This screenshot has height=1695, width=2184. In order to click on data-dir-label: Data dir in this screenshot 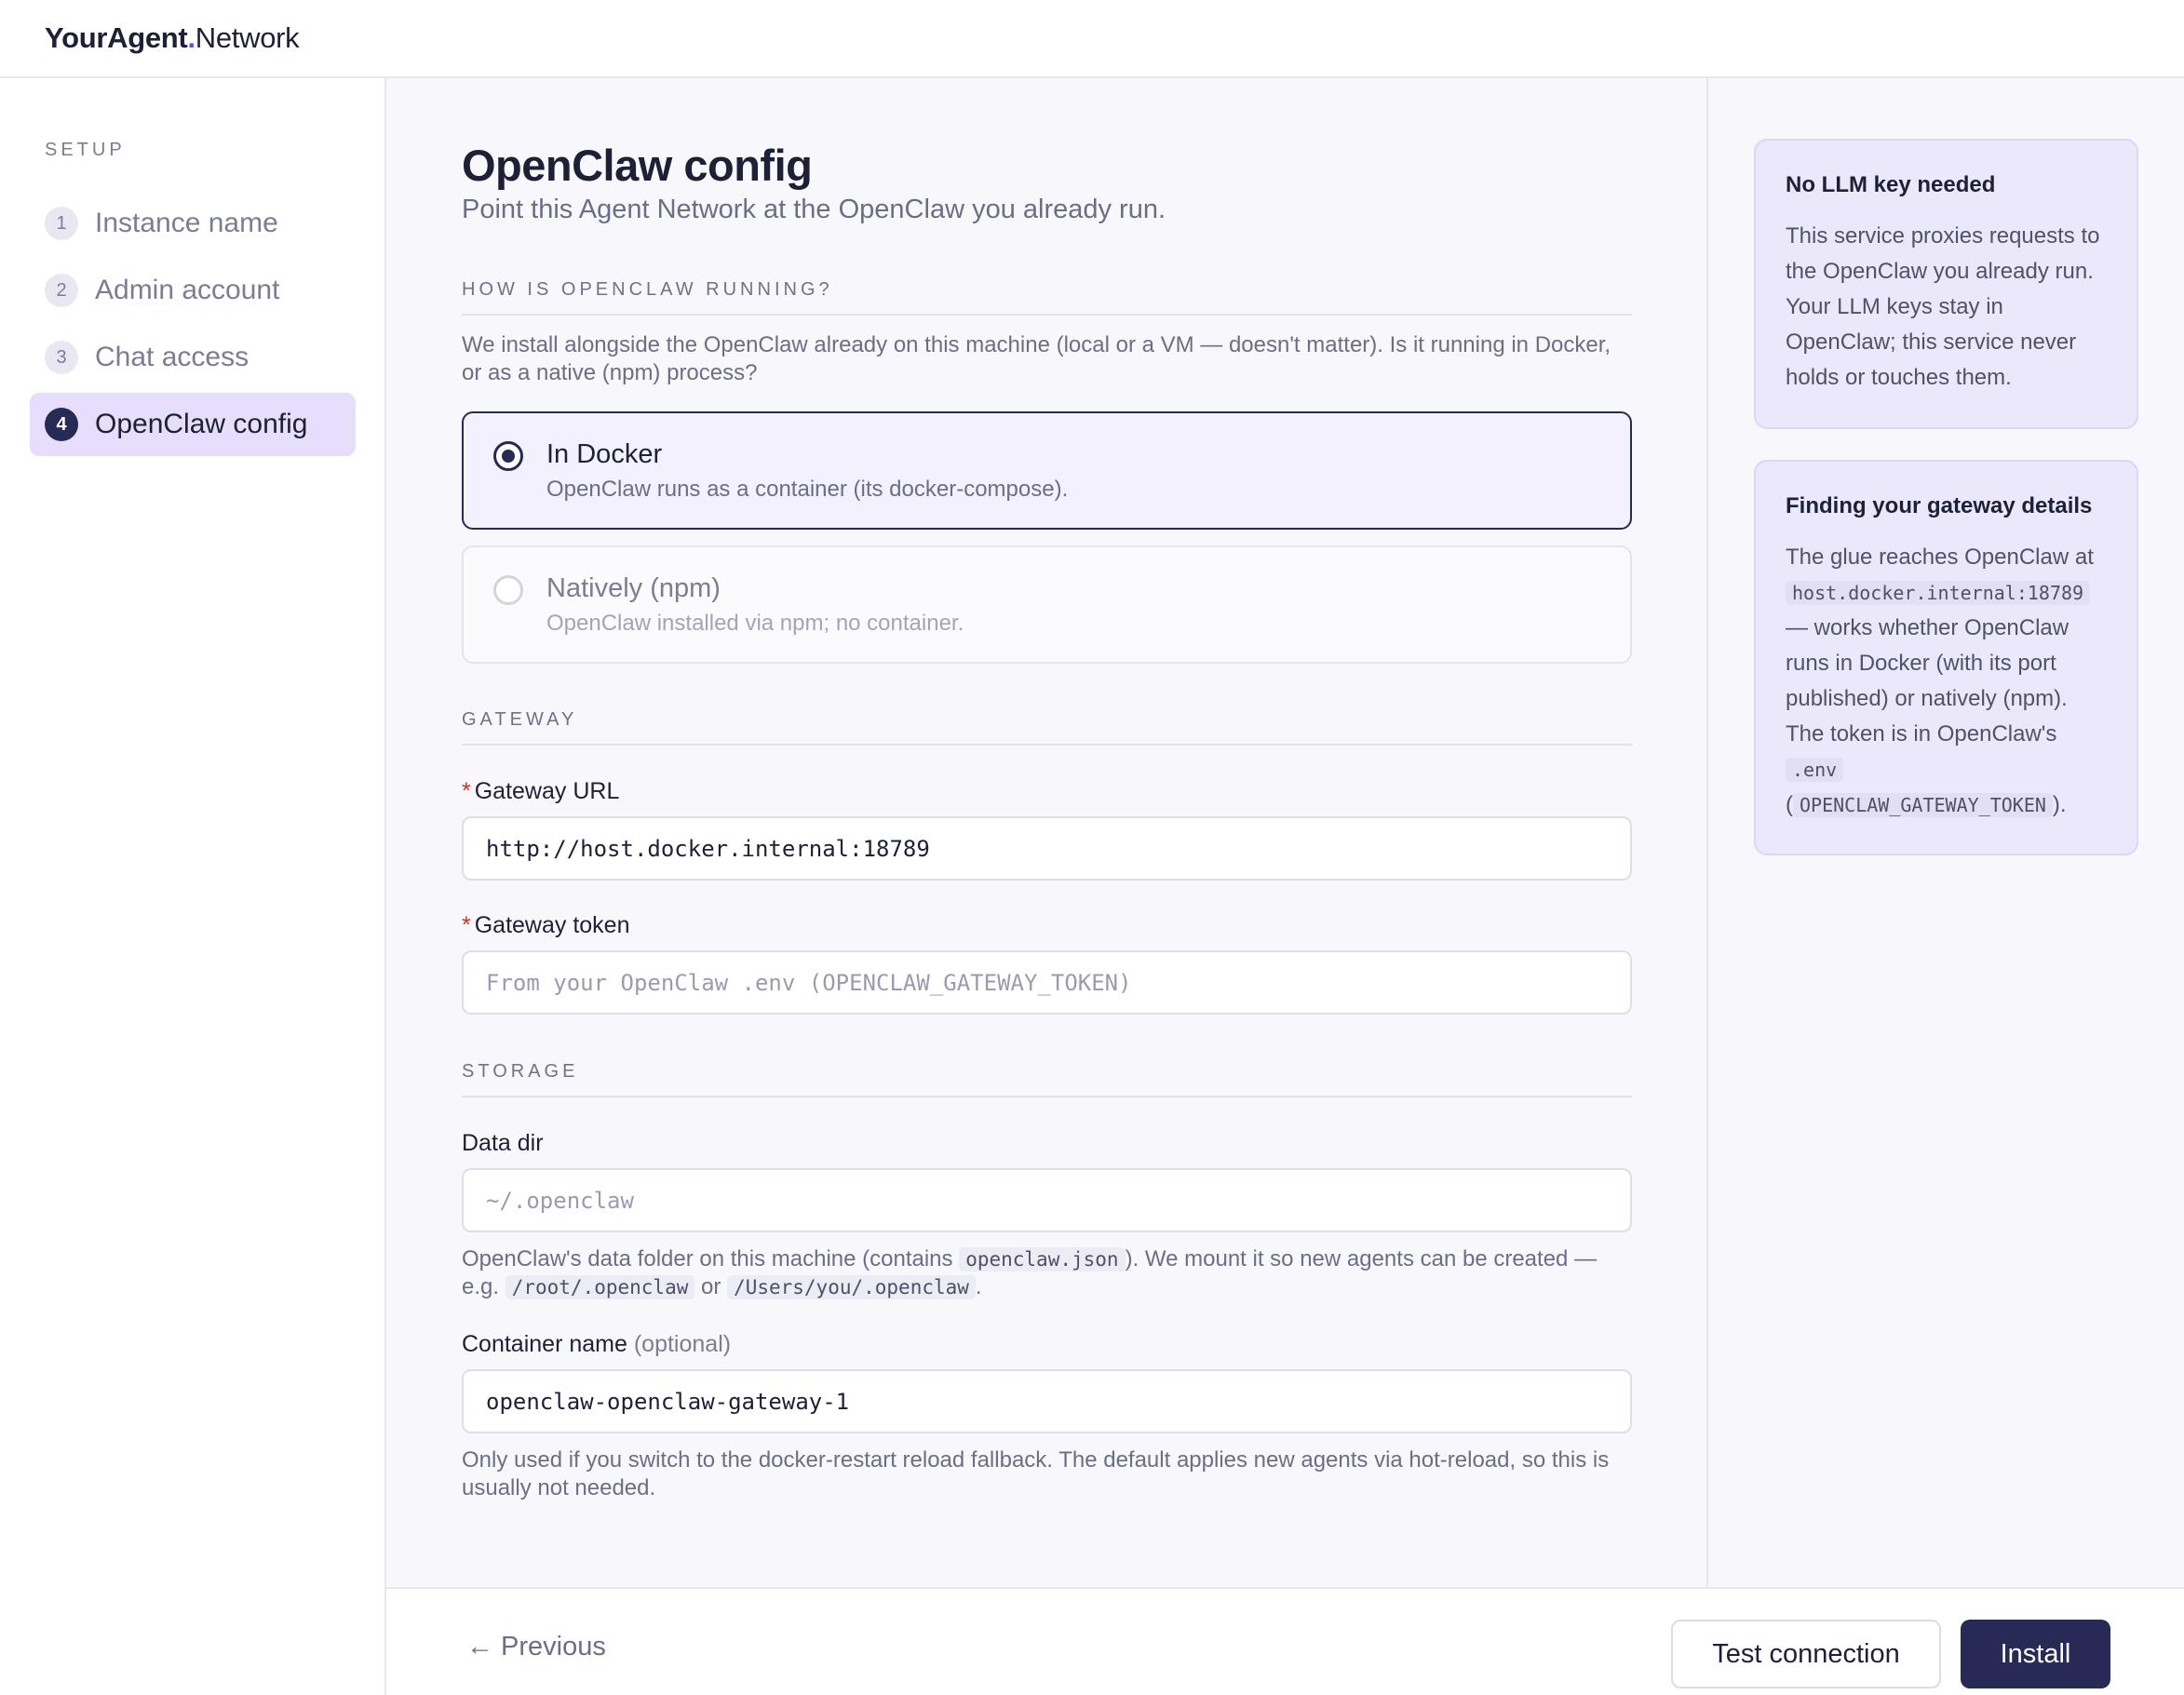, I will do `click(503, 1143)`.